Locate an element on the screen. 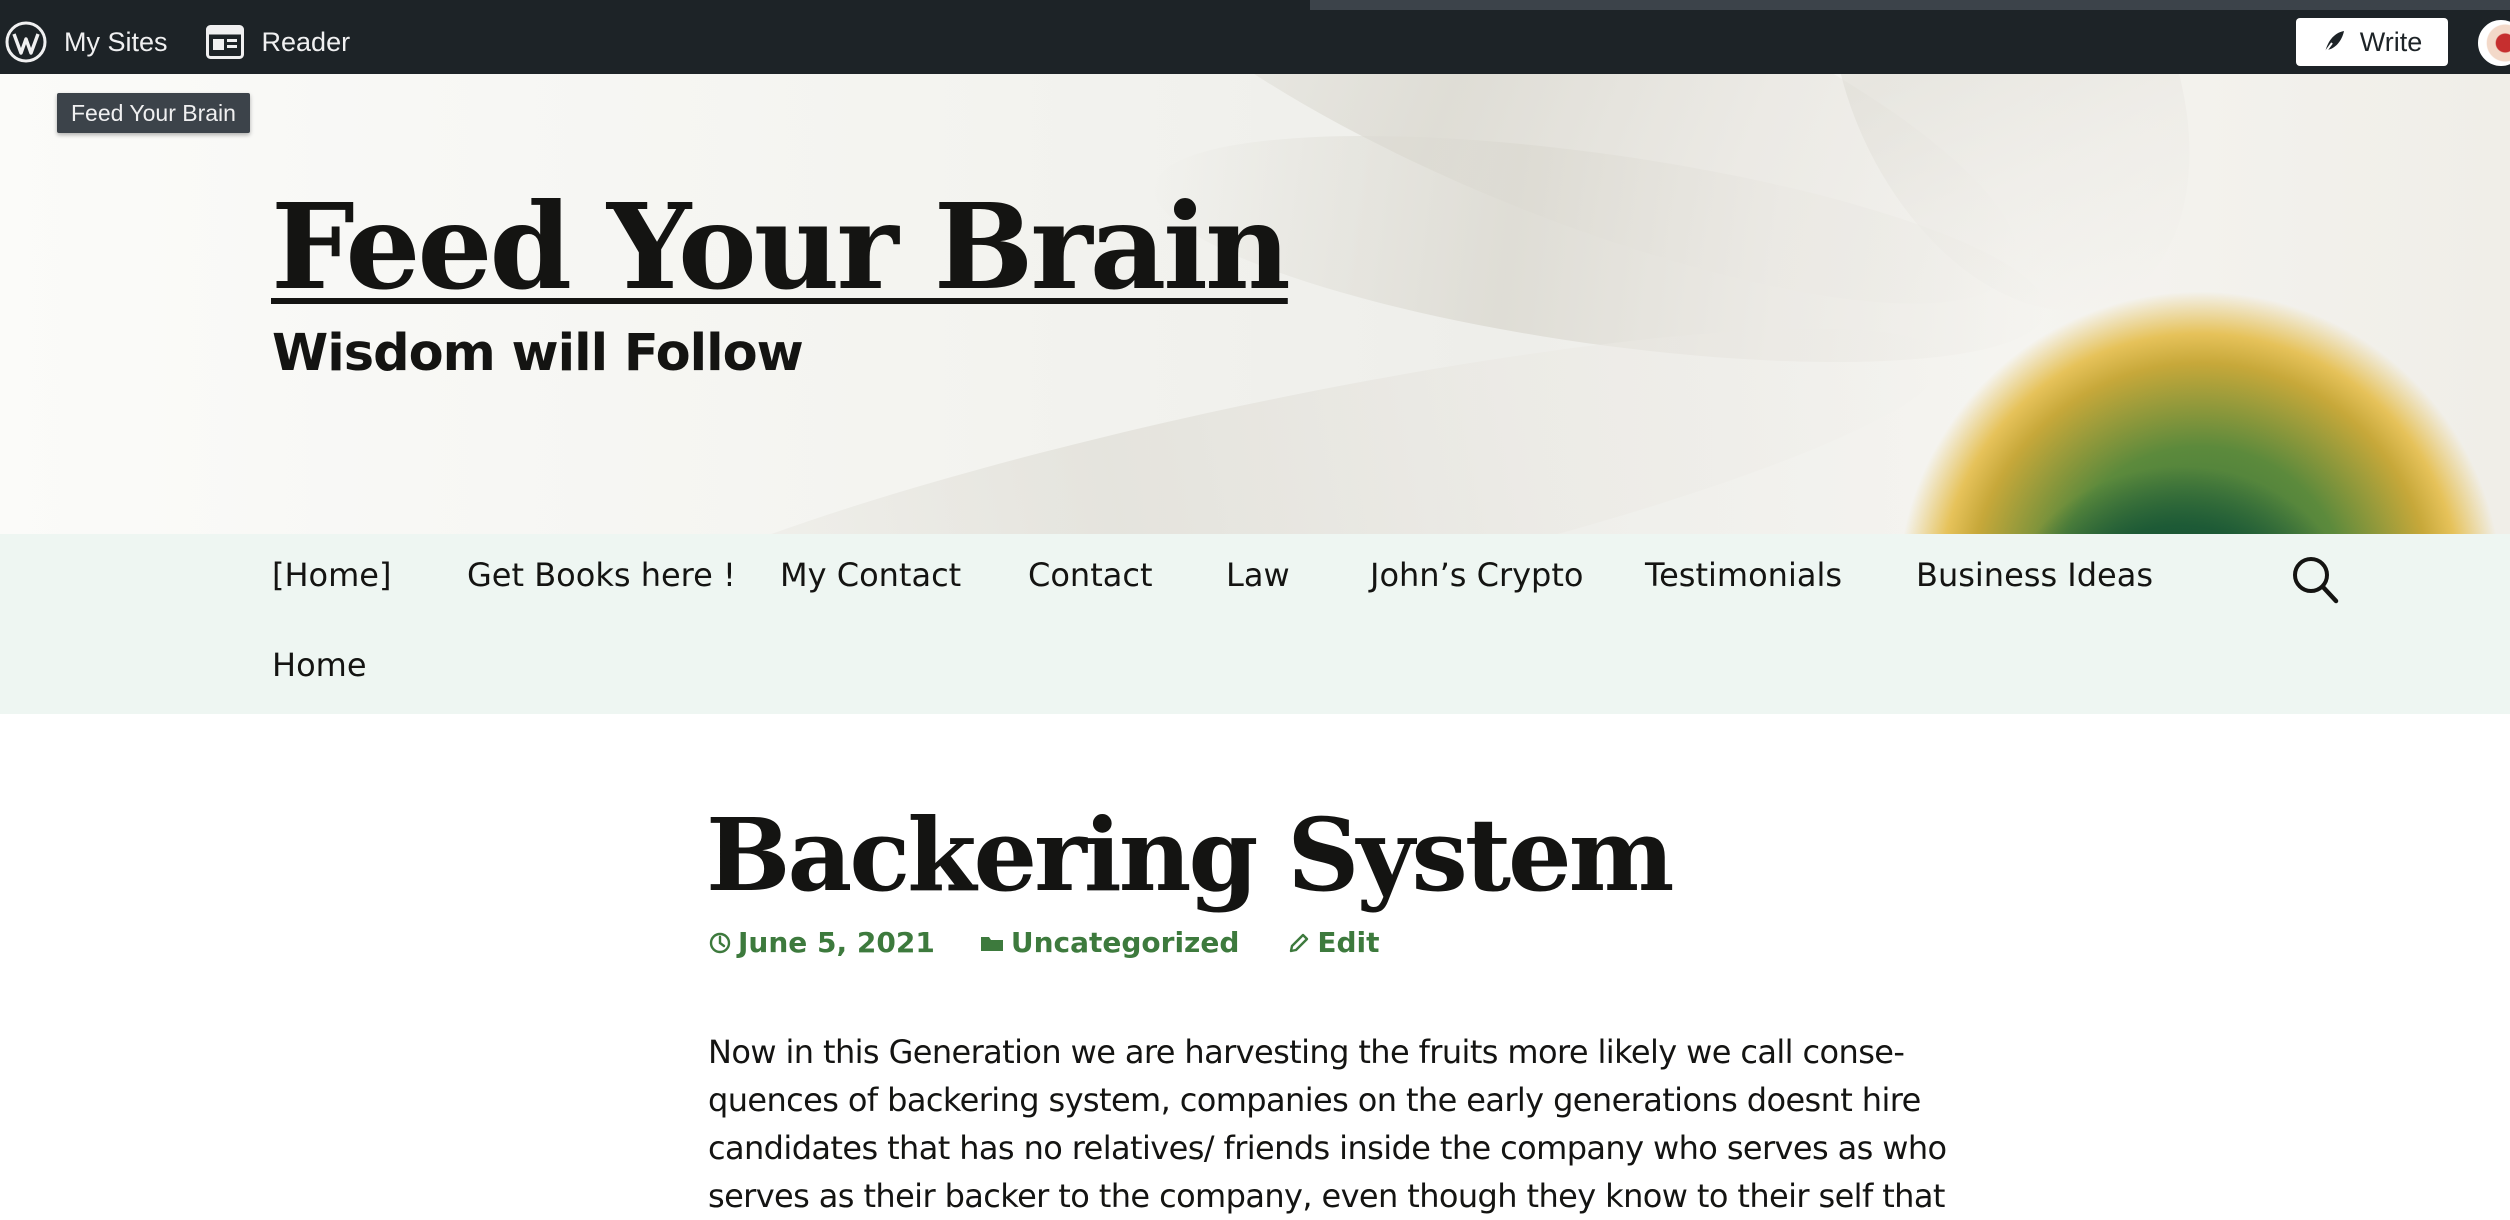  admin-bar: My Sites Reader Write is located at coordinates (1255, 37).